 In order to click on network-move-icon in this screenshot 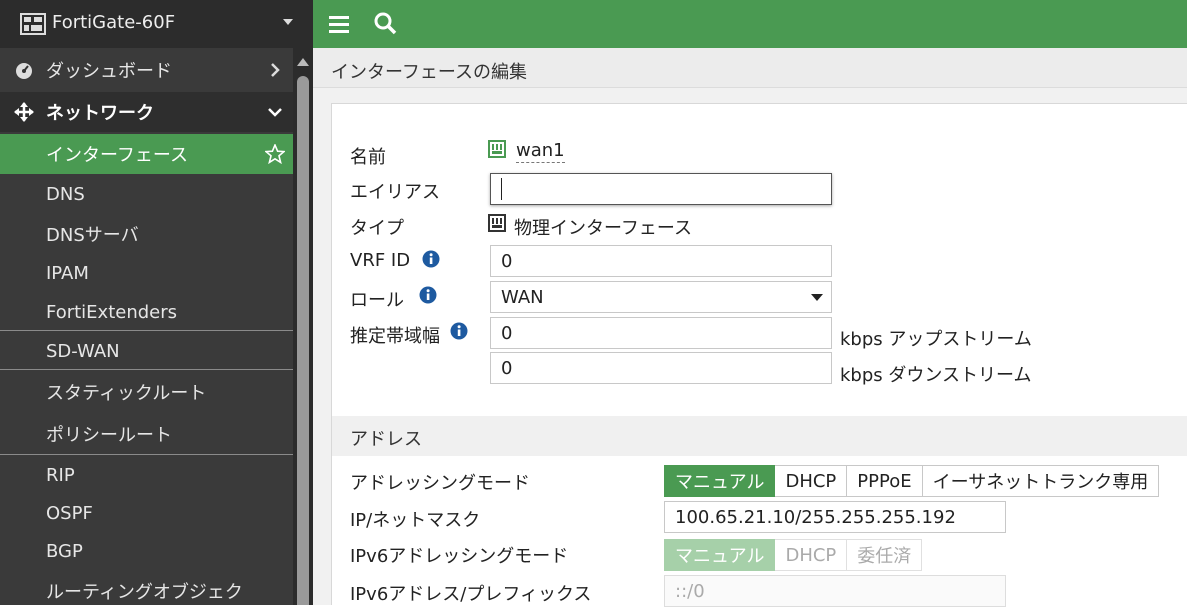, I will do `click(24, 112)`.